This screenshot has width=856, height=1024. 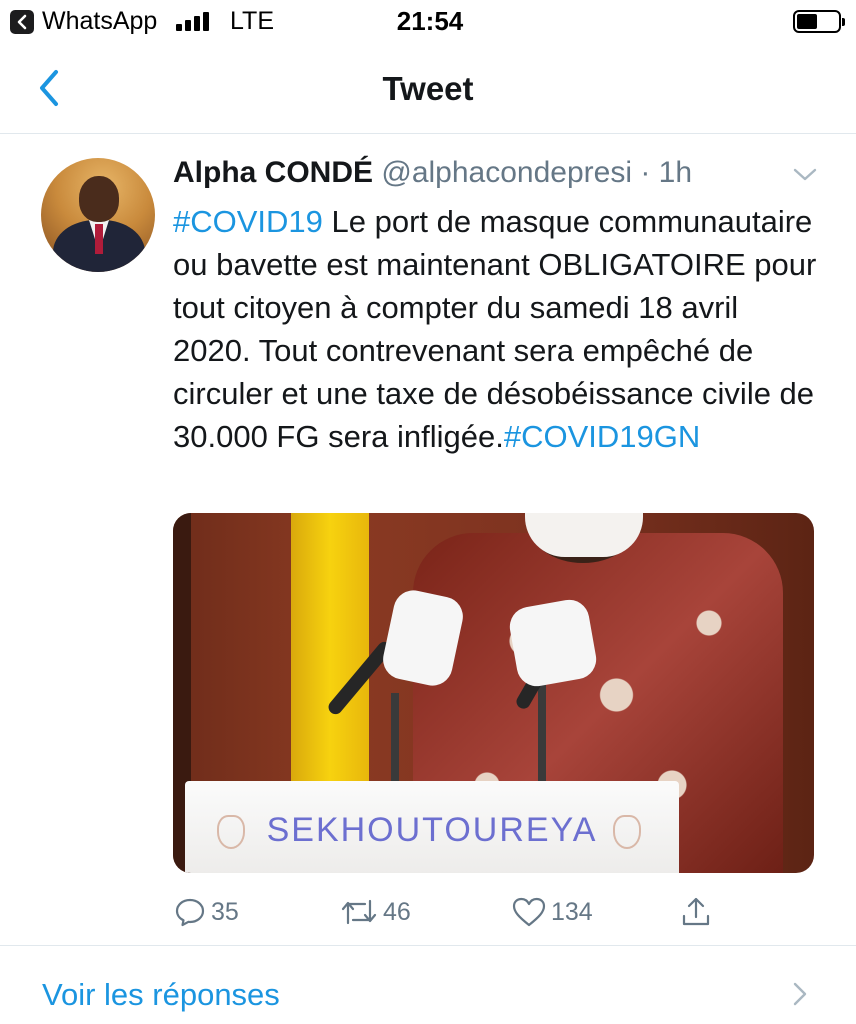 I want to click on like-count: 134, so click(x=572, y=911).